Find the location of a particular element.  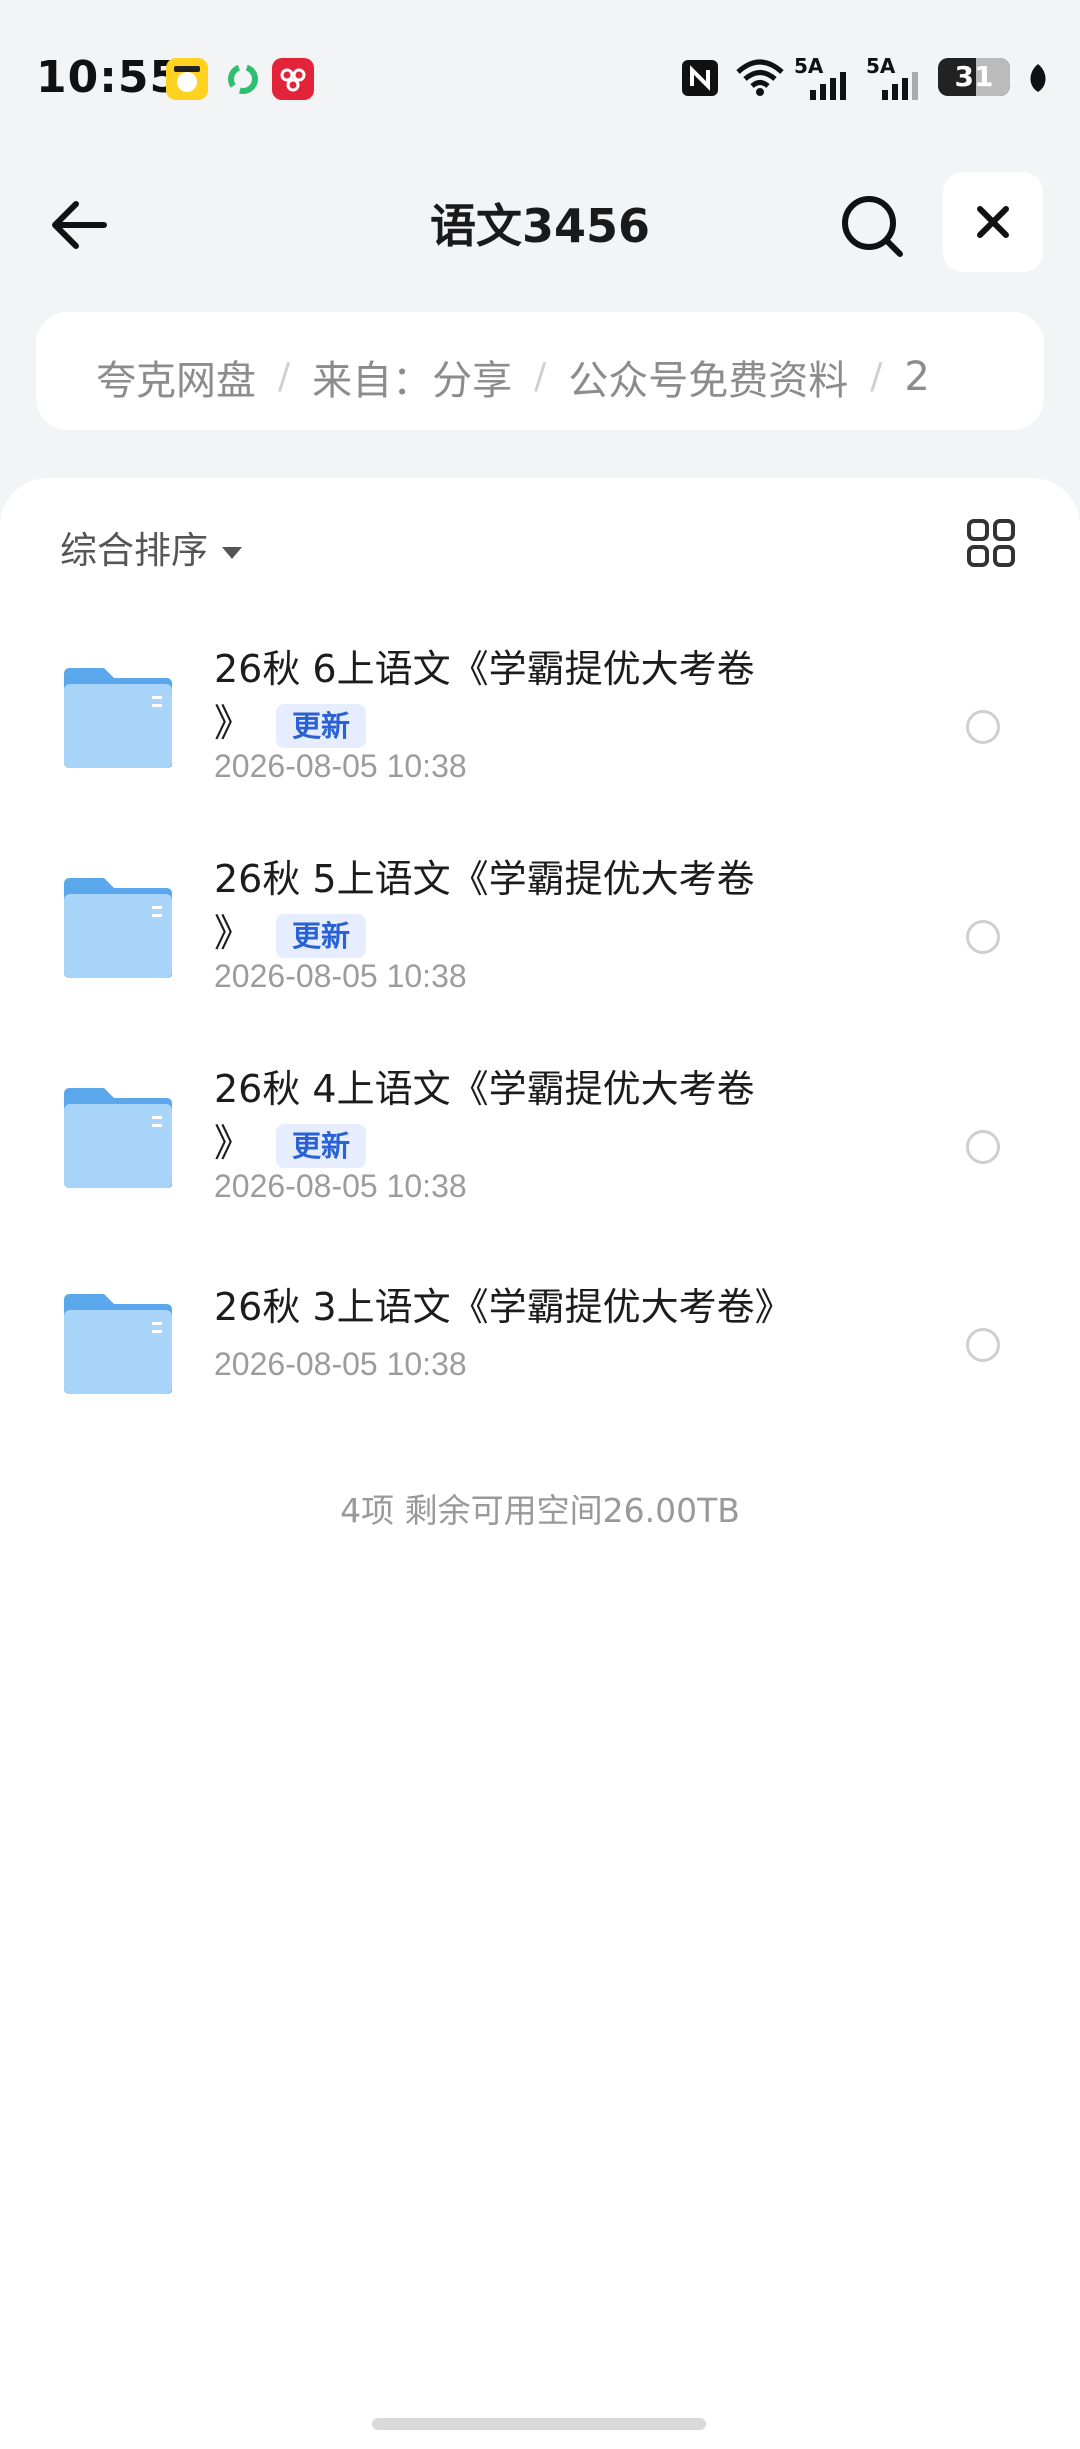

close-icon is located at coordinates (993, 222).